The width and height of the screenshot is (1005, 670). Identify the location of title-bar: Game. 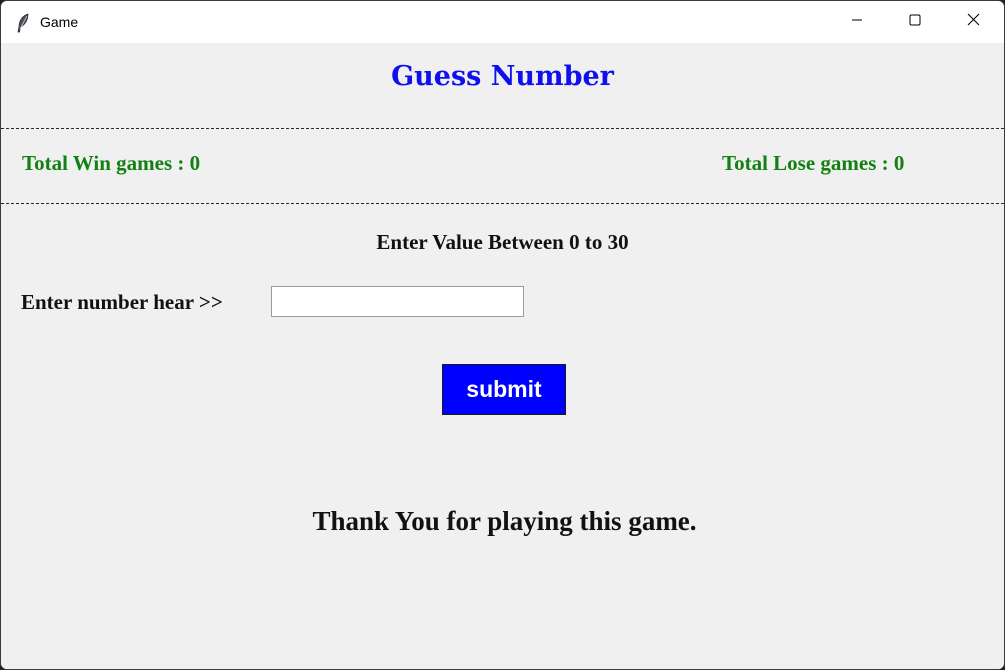
(502, 22).